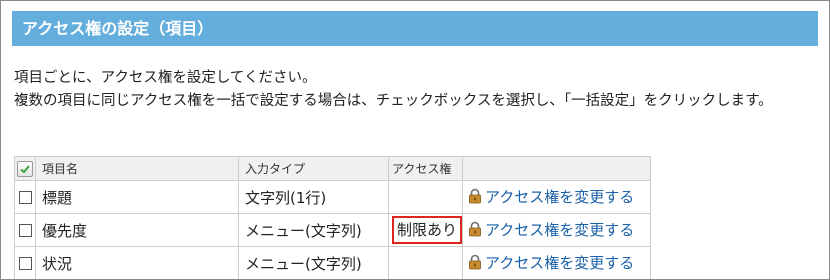 This screenshot has width=830, height=280. Describe the element at coordinates (137, 230) in the screenshot. I see `field-name: 優先度` at that location.